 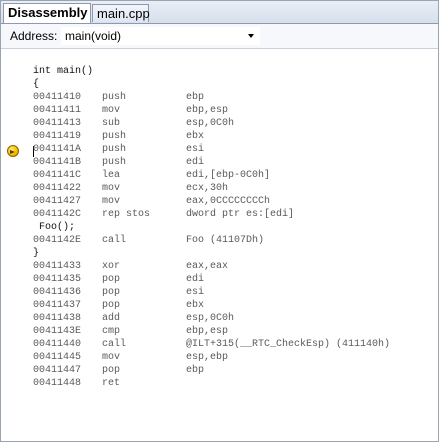 I want to click on instruction-address: 0041141A, so click(x=57, y=149).